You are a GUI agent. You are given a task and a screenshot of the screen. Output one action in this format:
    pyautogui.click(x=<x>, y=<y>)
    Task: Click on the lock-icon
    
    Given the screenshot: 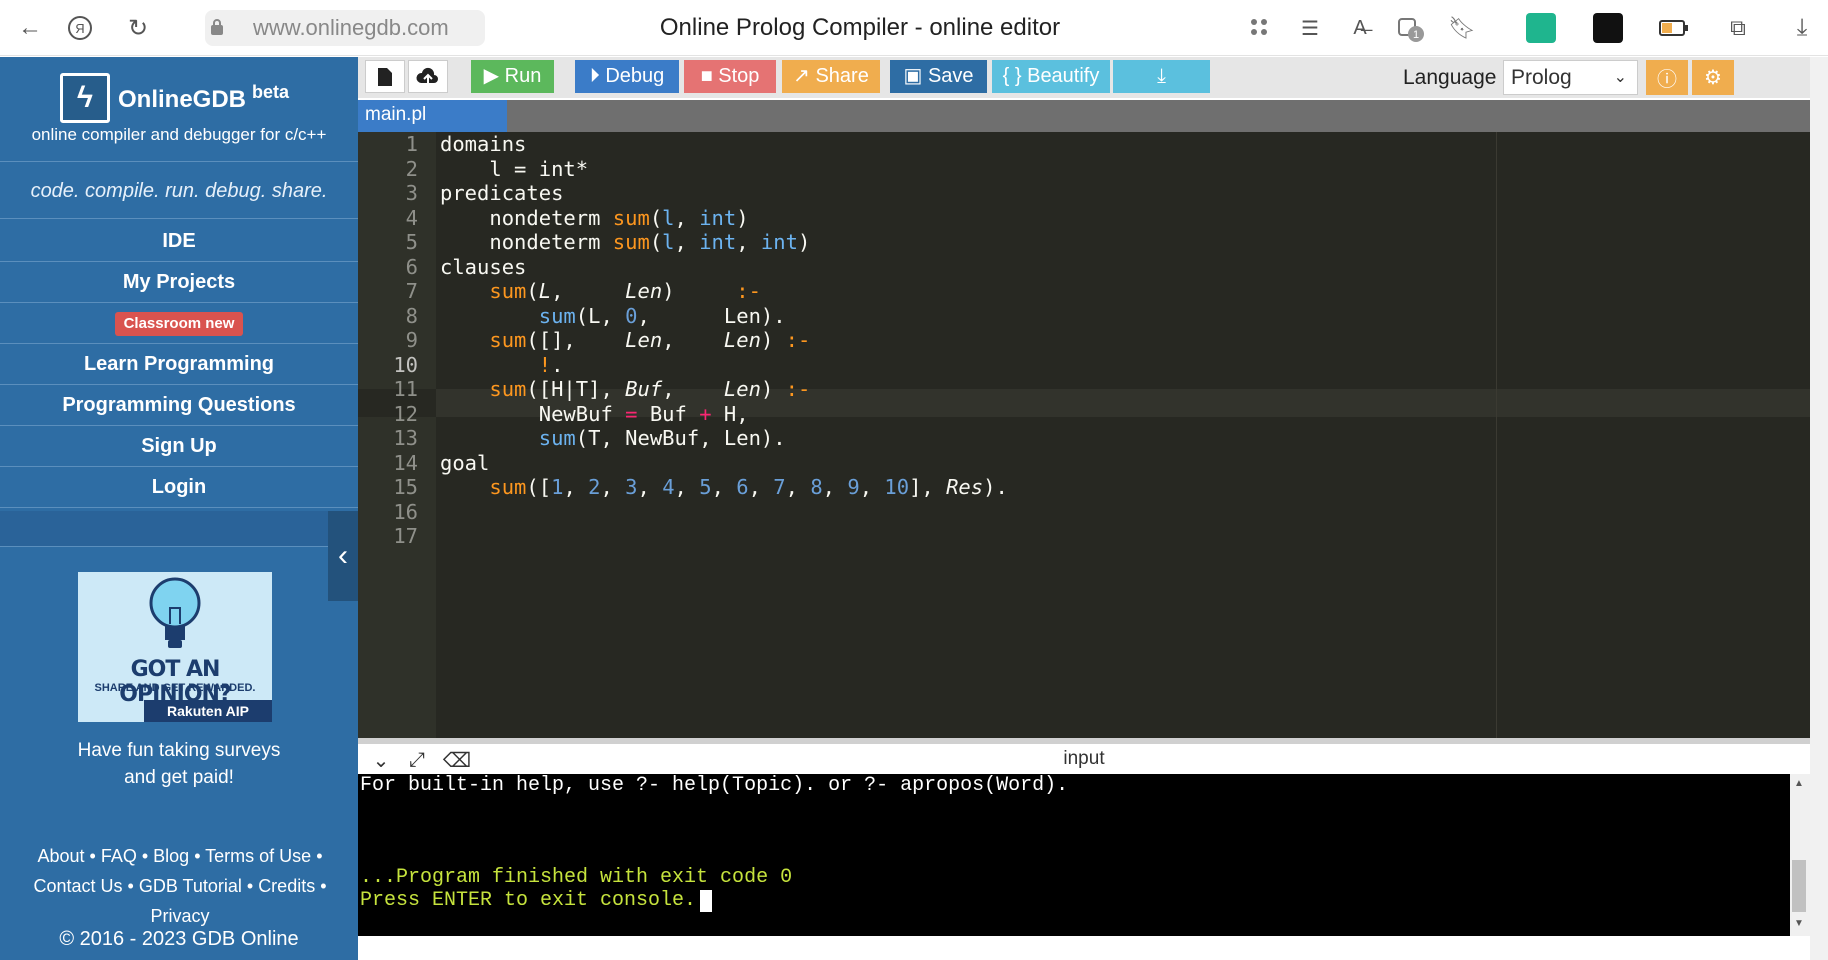 What is the action you would take?
    pyautogui.click(x=217, y=27)
    